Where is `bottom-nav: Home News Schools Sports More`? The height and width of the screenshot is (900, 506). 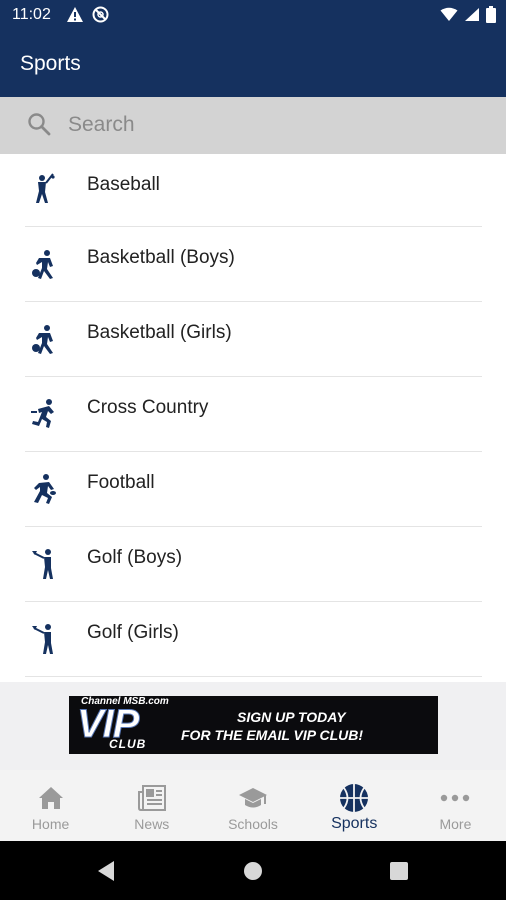
bottom-nav: Home News Schools Sports More is located at coordinates (253, 805).